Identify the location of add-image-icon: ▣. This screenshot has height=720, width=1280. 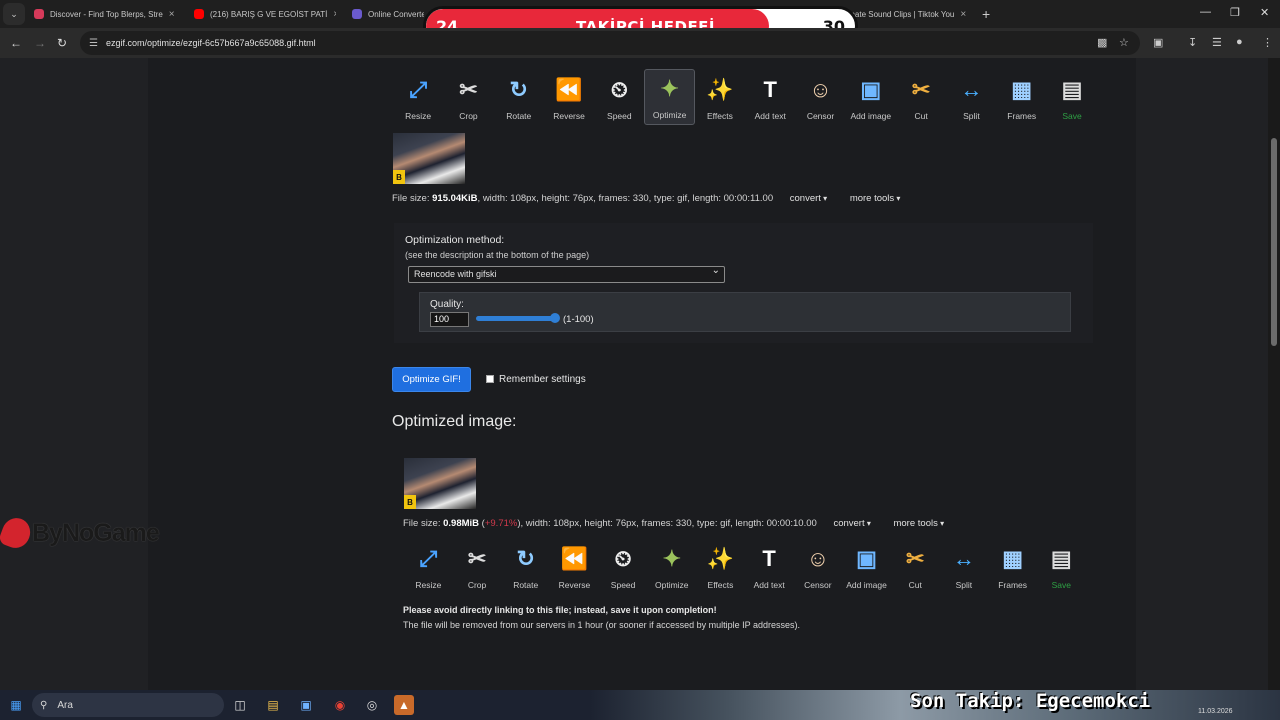
(871, 89).